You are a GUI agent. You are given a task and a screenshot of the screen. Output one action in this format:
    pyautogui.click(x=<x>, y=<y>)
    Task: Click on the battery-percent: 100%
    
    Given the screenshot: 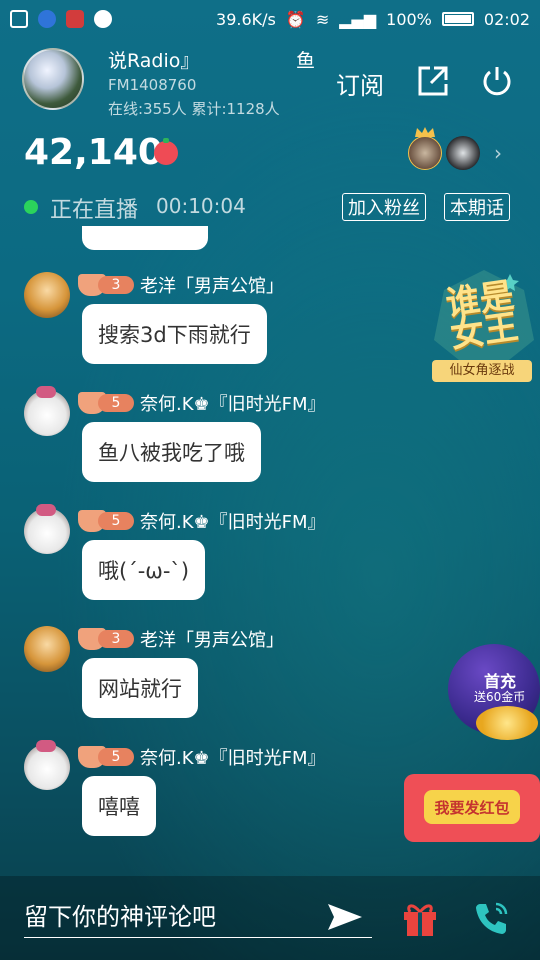 What is the action you would take?
    pyautogui.click(x=409, y=19)
    